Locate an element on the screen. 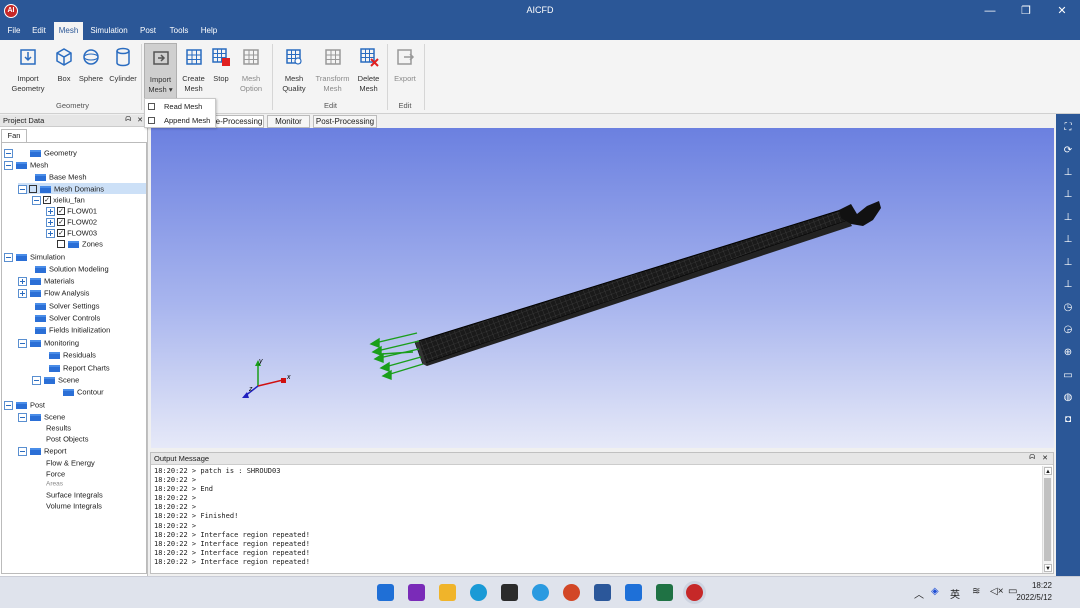 Image resolution: width=1080 pixels, height=608 pixels. onenote-icon is located at coordinates (416, 592).